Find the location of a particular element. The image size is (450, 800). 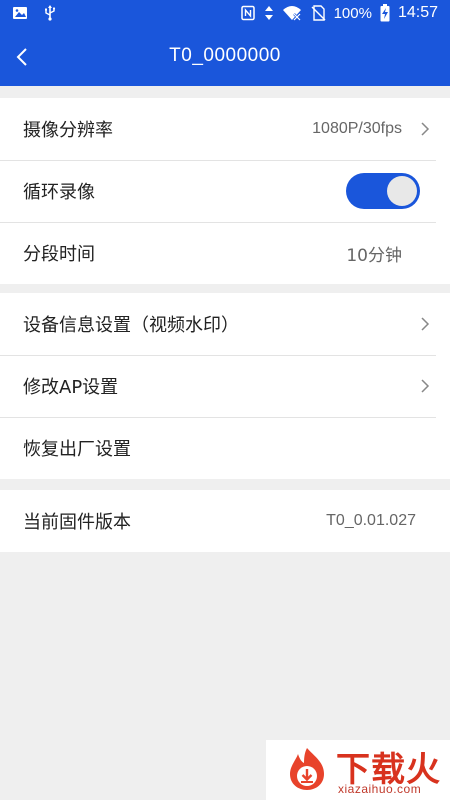

toggle-knob is located at coordinates (402, 191).